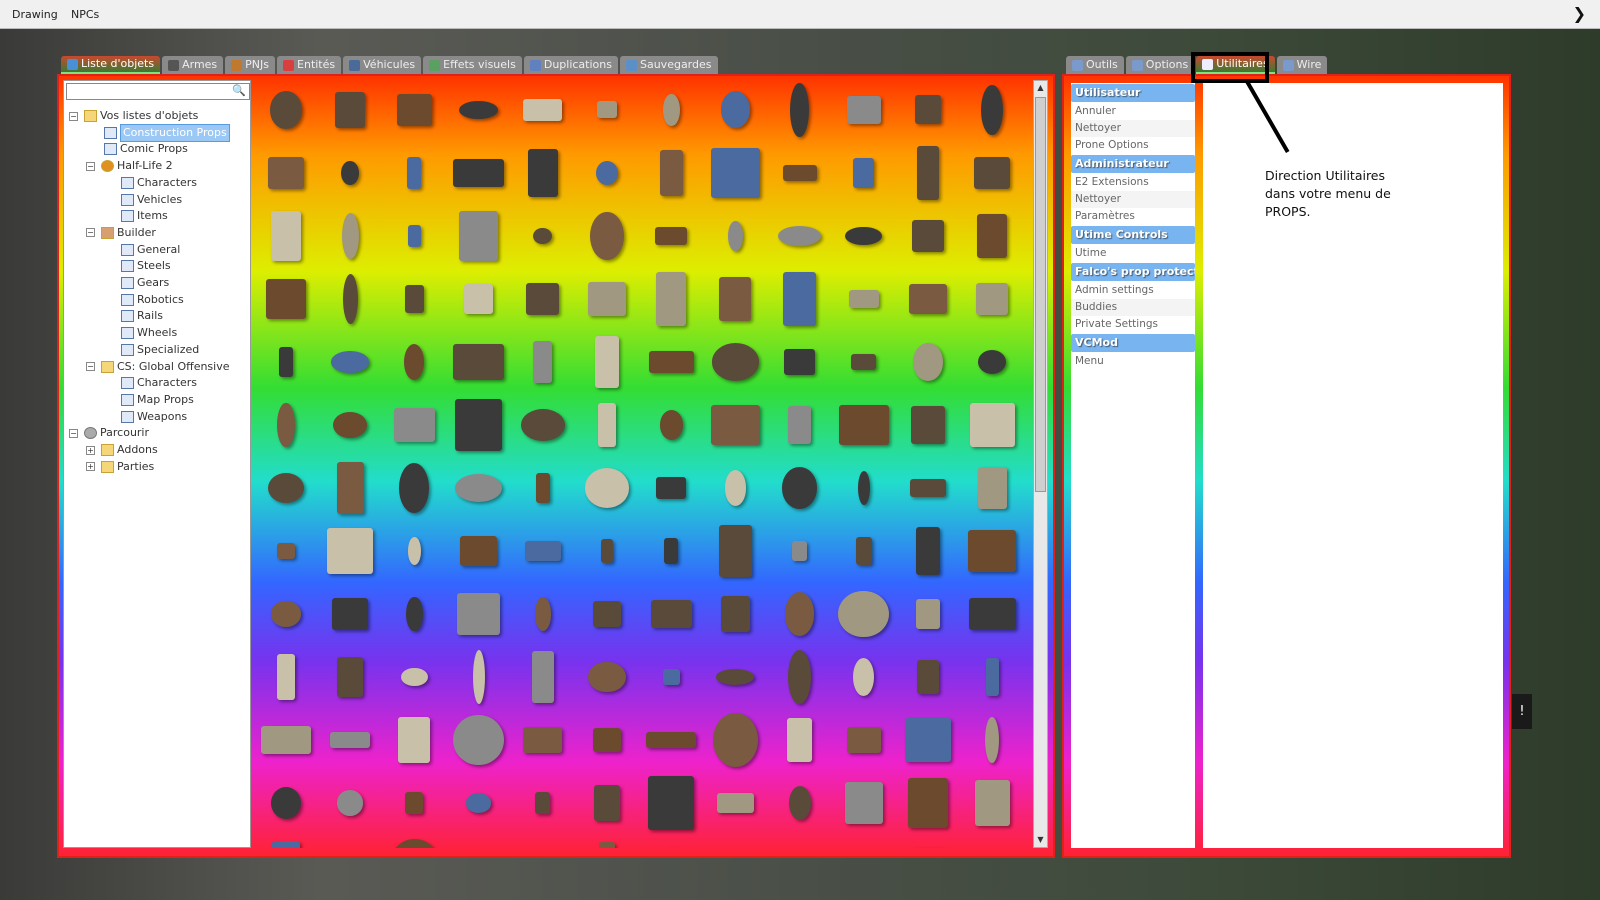  What do you see at coordinates (1302, 65) in the screenshot?
I see `tab-wire: Wire` at bounding box center [1302, 65].